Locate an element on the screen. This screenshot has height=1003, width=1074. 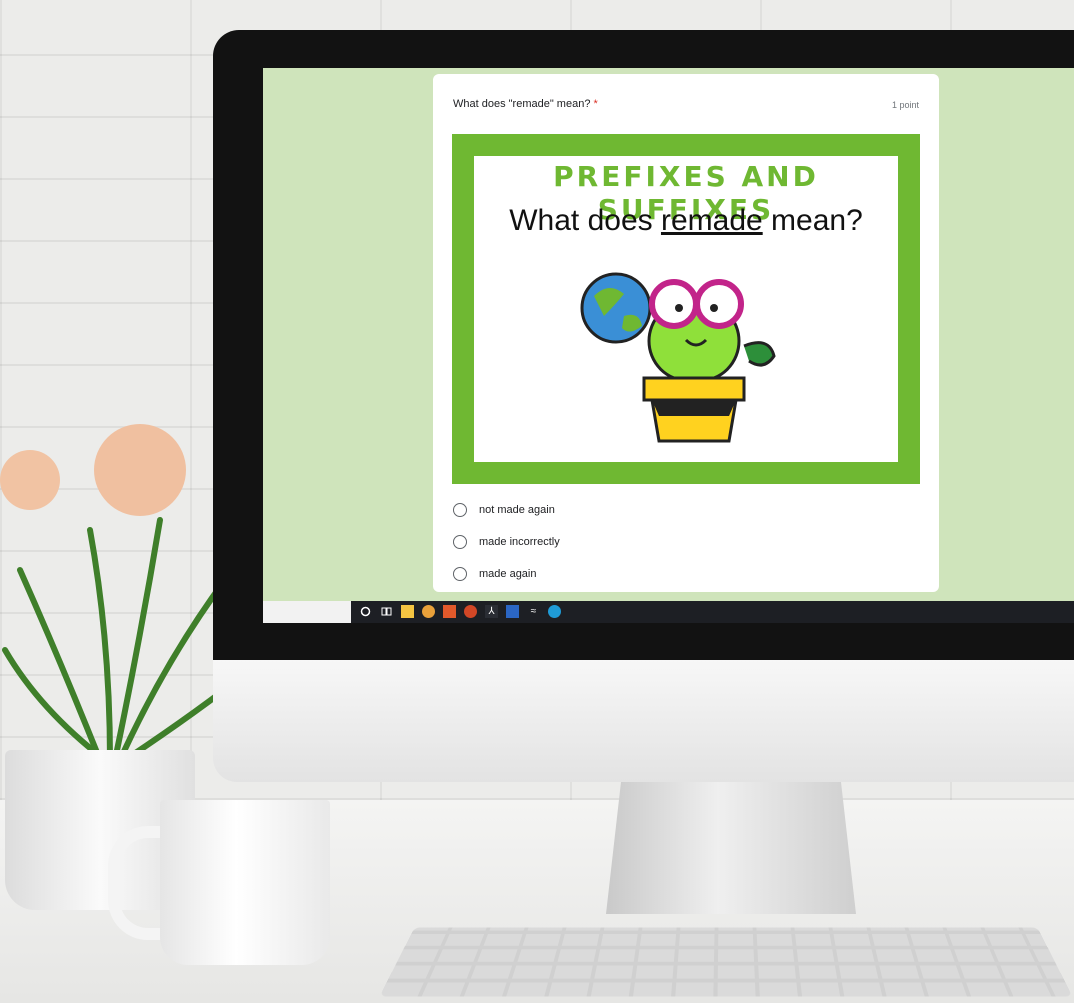
keyboard is located at coordinates (725, 961).